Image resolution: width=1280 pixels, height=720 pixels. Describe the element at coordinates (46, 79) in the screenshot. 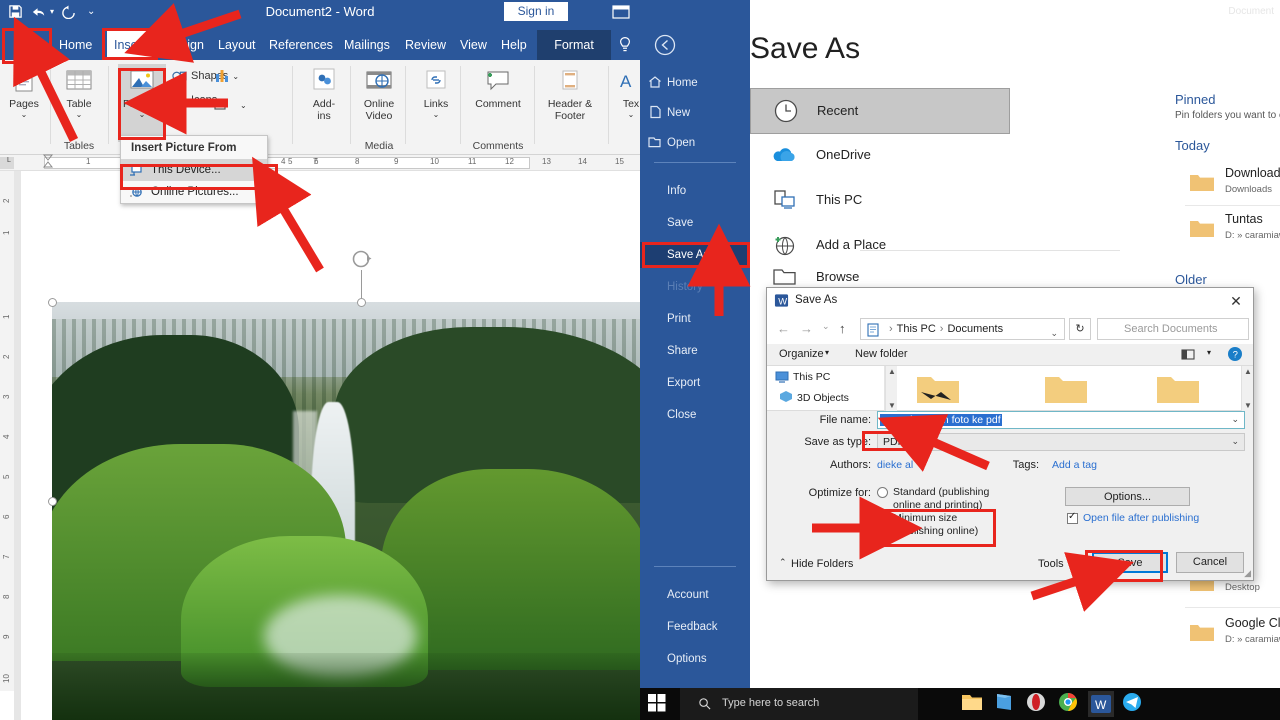

I see `arrow-to-file-tab` at that location.